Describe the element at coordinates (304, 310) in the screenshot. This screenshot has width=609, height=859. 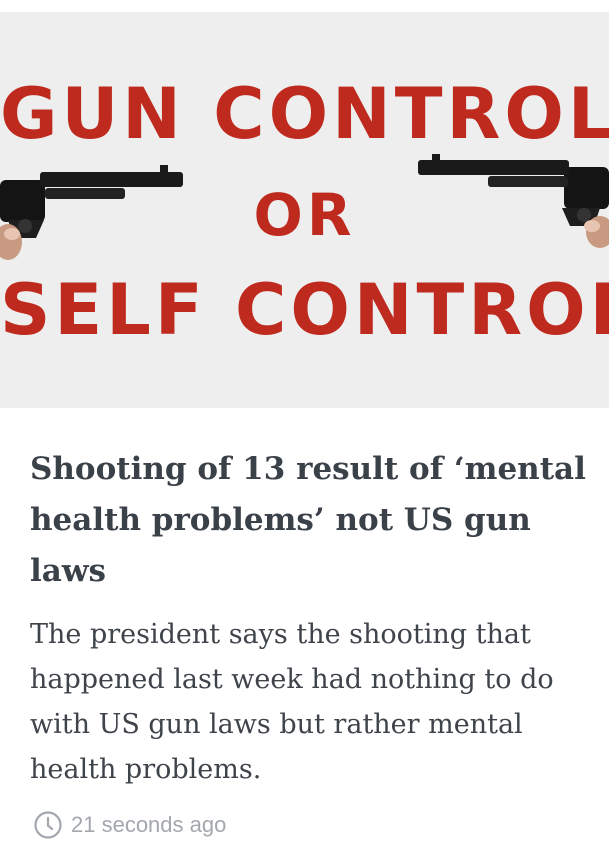
I see `hero-text-line-3: SELF CONTROL?` at that location.